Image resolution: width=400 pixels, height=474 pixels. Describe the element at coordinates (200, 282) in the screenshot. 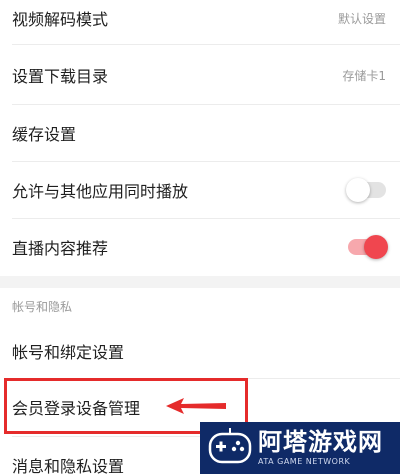

I see `section-separator` at that location.